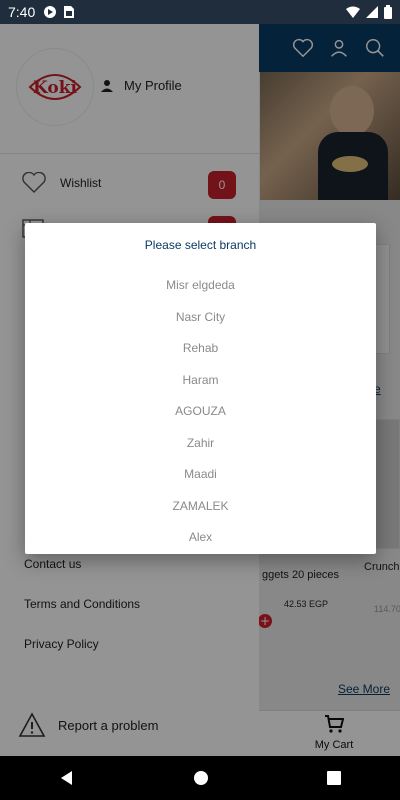 The height and width of the screenshot is (800, 400). Describe the element at coordinates (67, 778) in the screenshot. I see `back-icon` at that location.